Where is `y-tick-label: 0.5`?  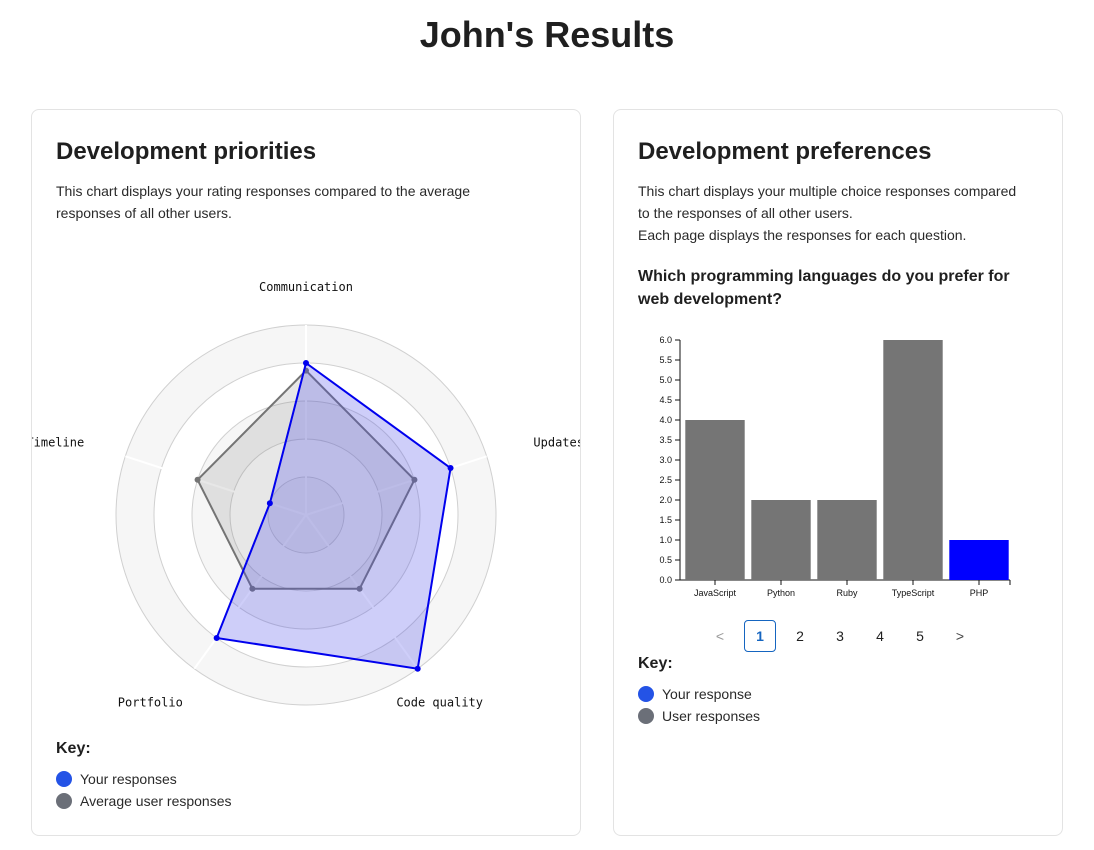
y-tick-label: 0.5 is located at coordinates (665, 560).